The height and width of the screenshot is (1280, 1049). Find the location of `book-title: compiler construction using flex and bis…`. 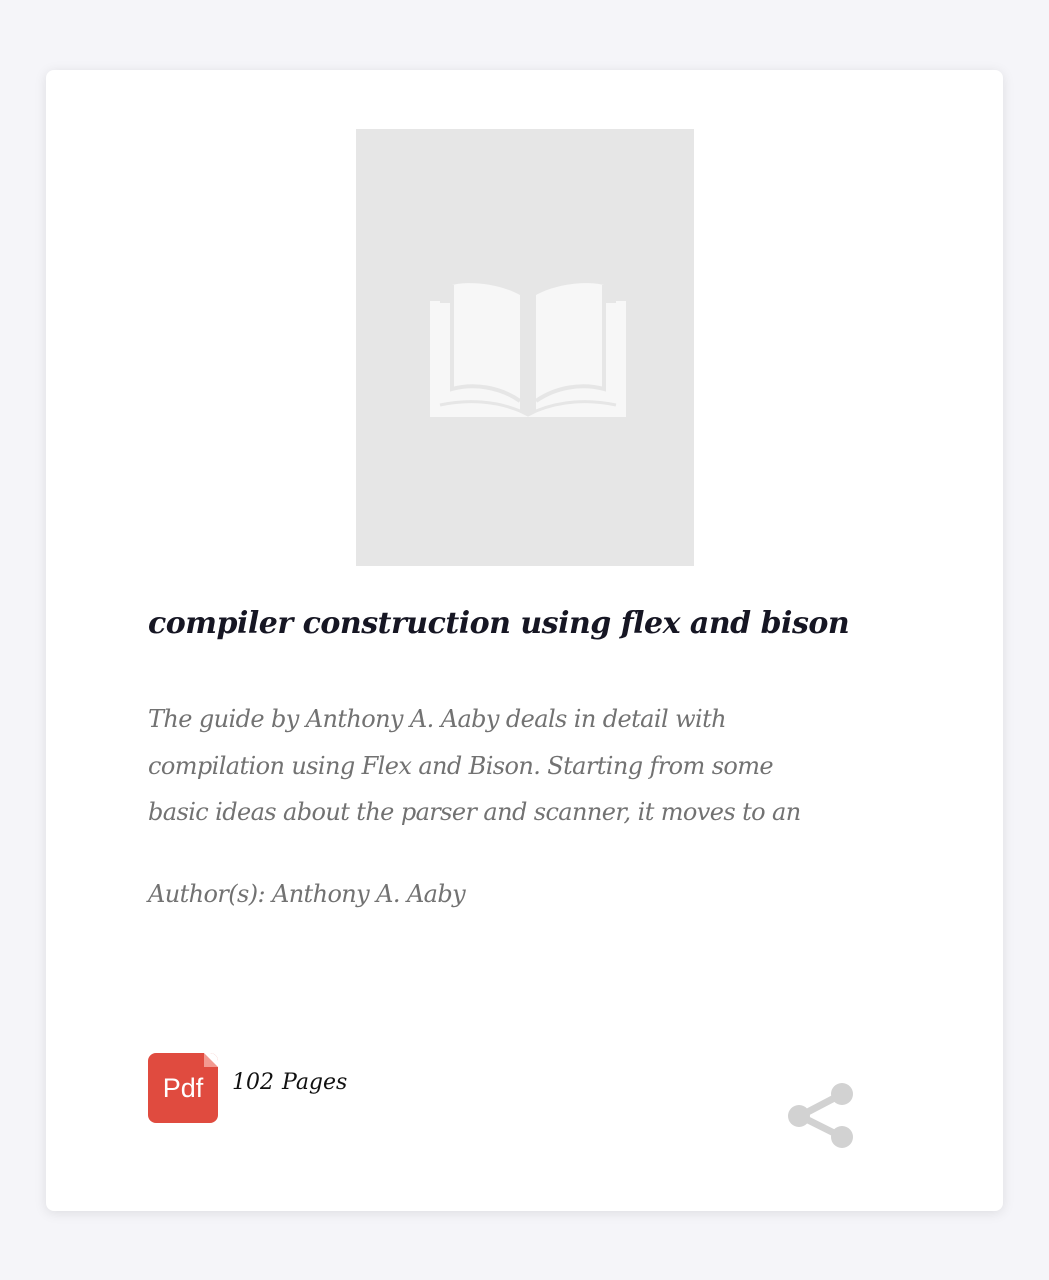

book-title: compiler construction using flex and bis… is located at coordinates (499, 623).